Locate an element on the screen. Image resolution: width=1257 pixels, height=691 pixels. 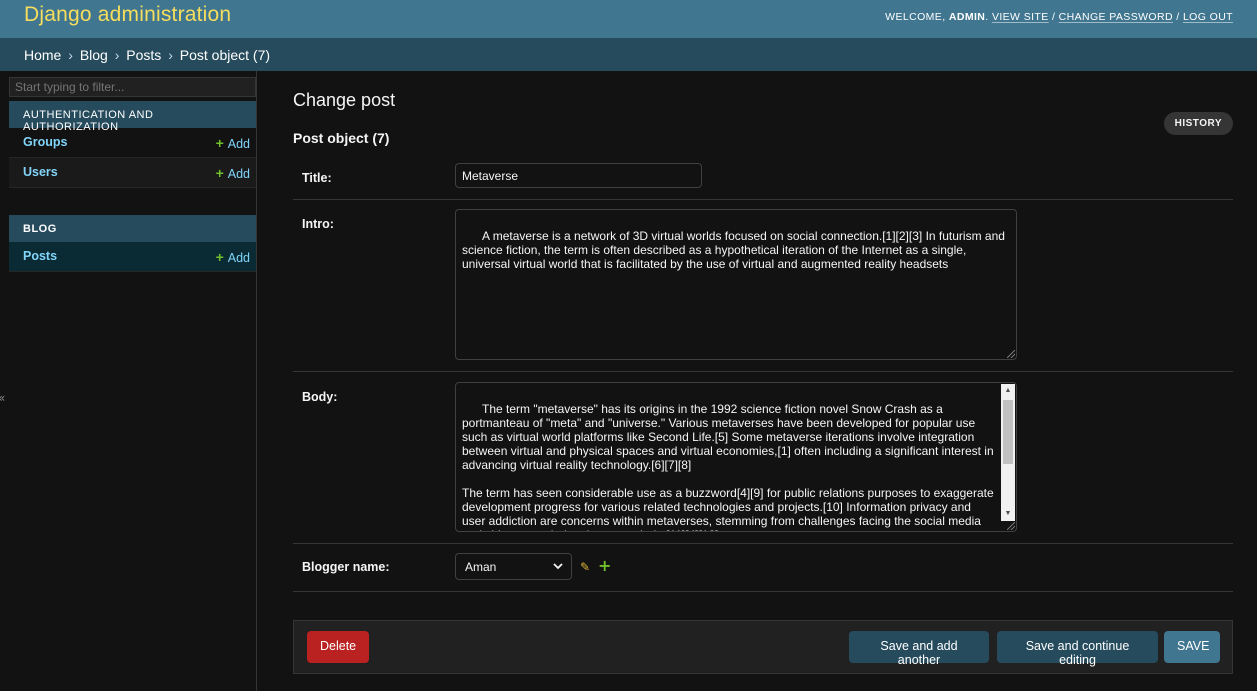
intro-label: Intro: is located at coordinates (318, 224).